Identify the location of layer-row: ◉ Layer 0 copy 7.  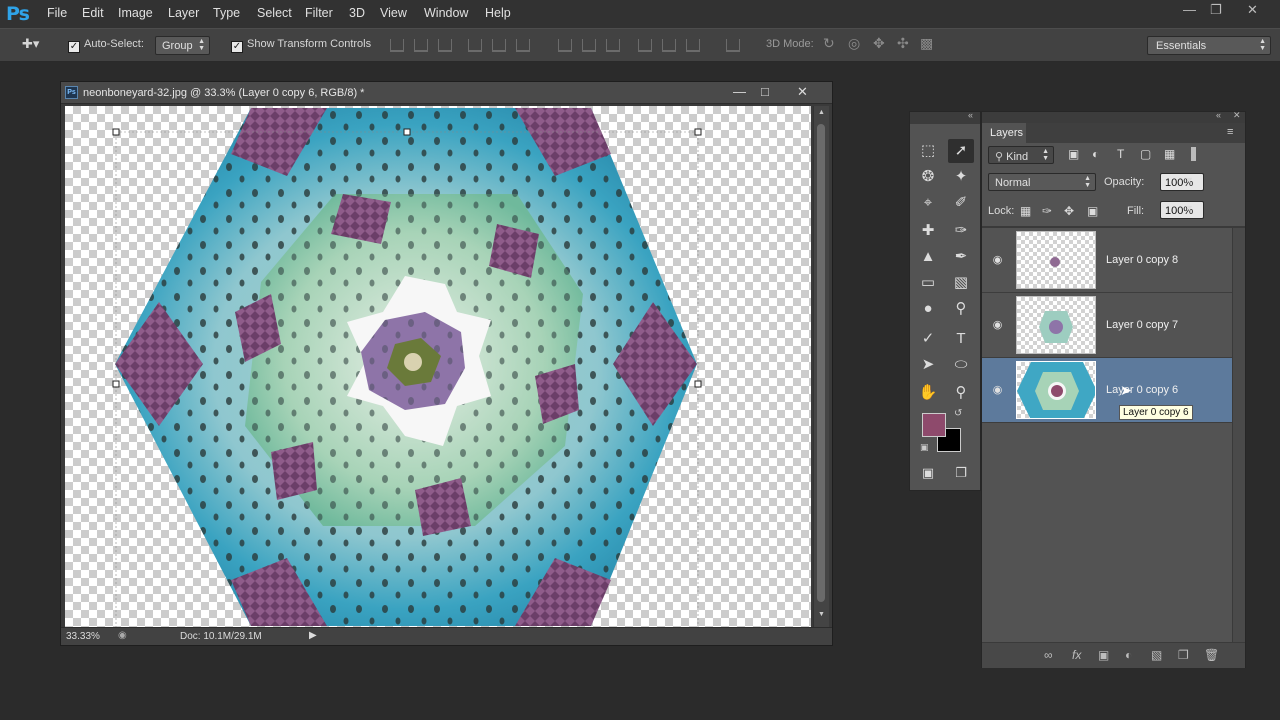
(1107, 325).